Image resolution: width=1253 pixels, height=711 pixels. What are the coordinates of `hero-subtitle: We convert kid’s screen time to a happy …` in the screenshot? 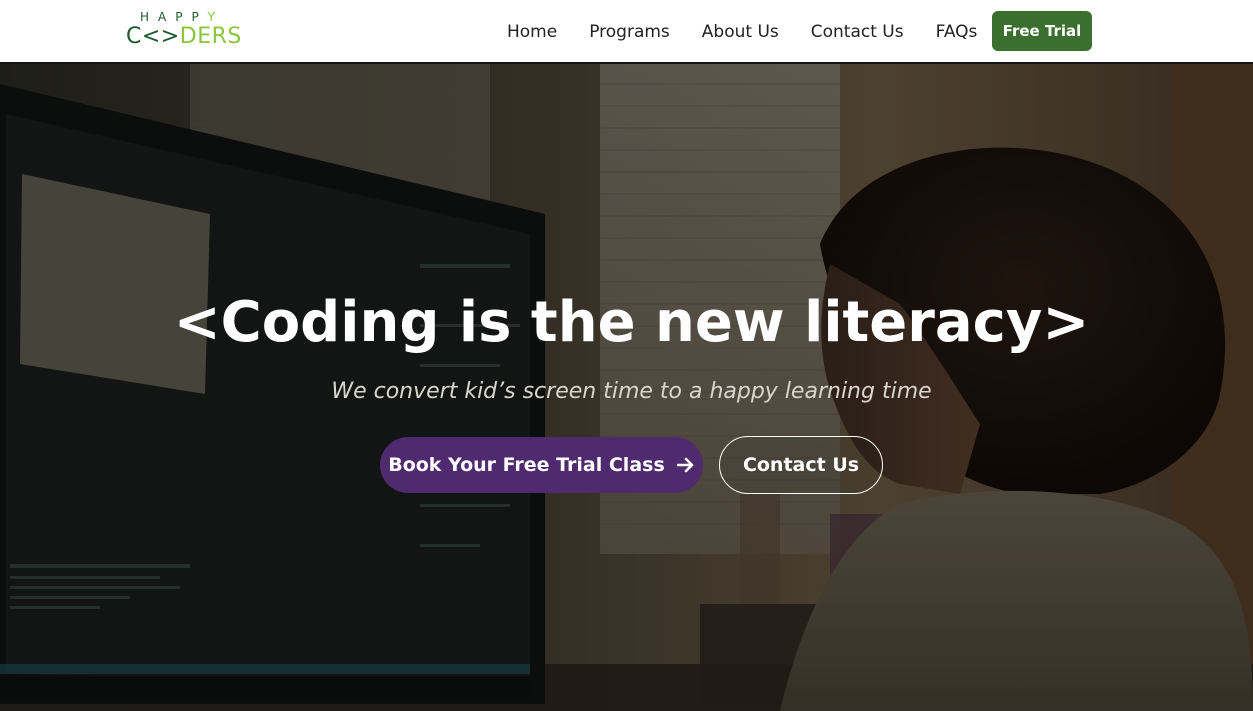 It's located at (631, 391).